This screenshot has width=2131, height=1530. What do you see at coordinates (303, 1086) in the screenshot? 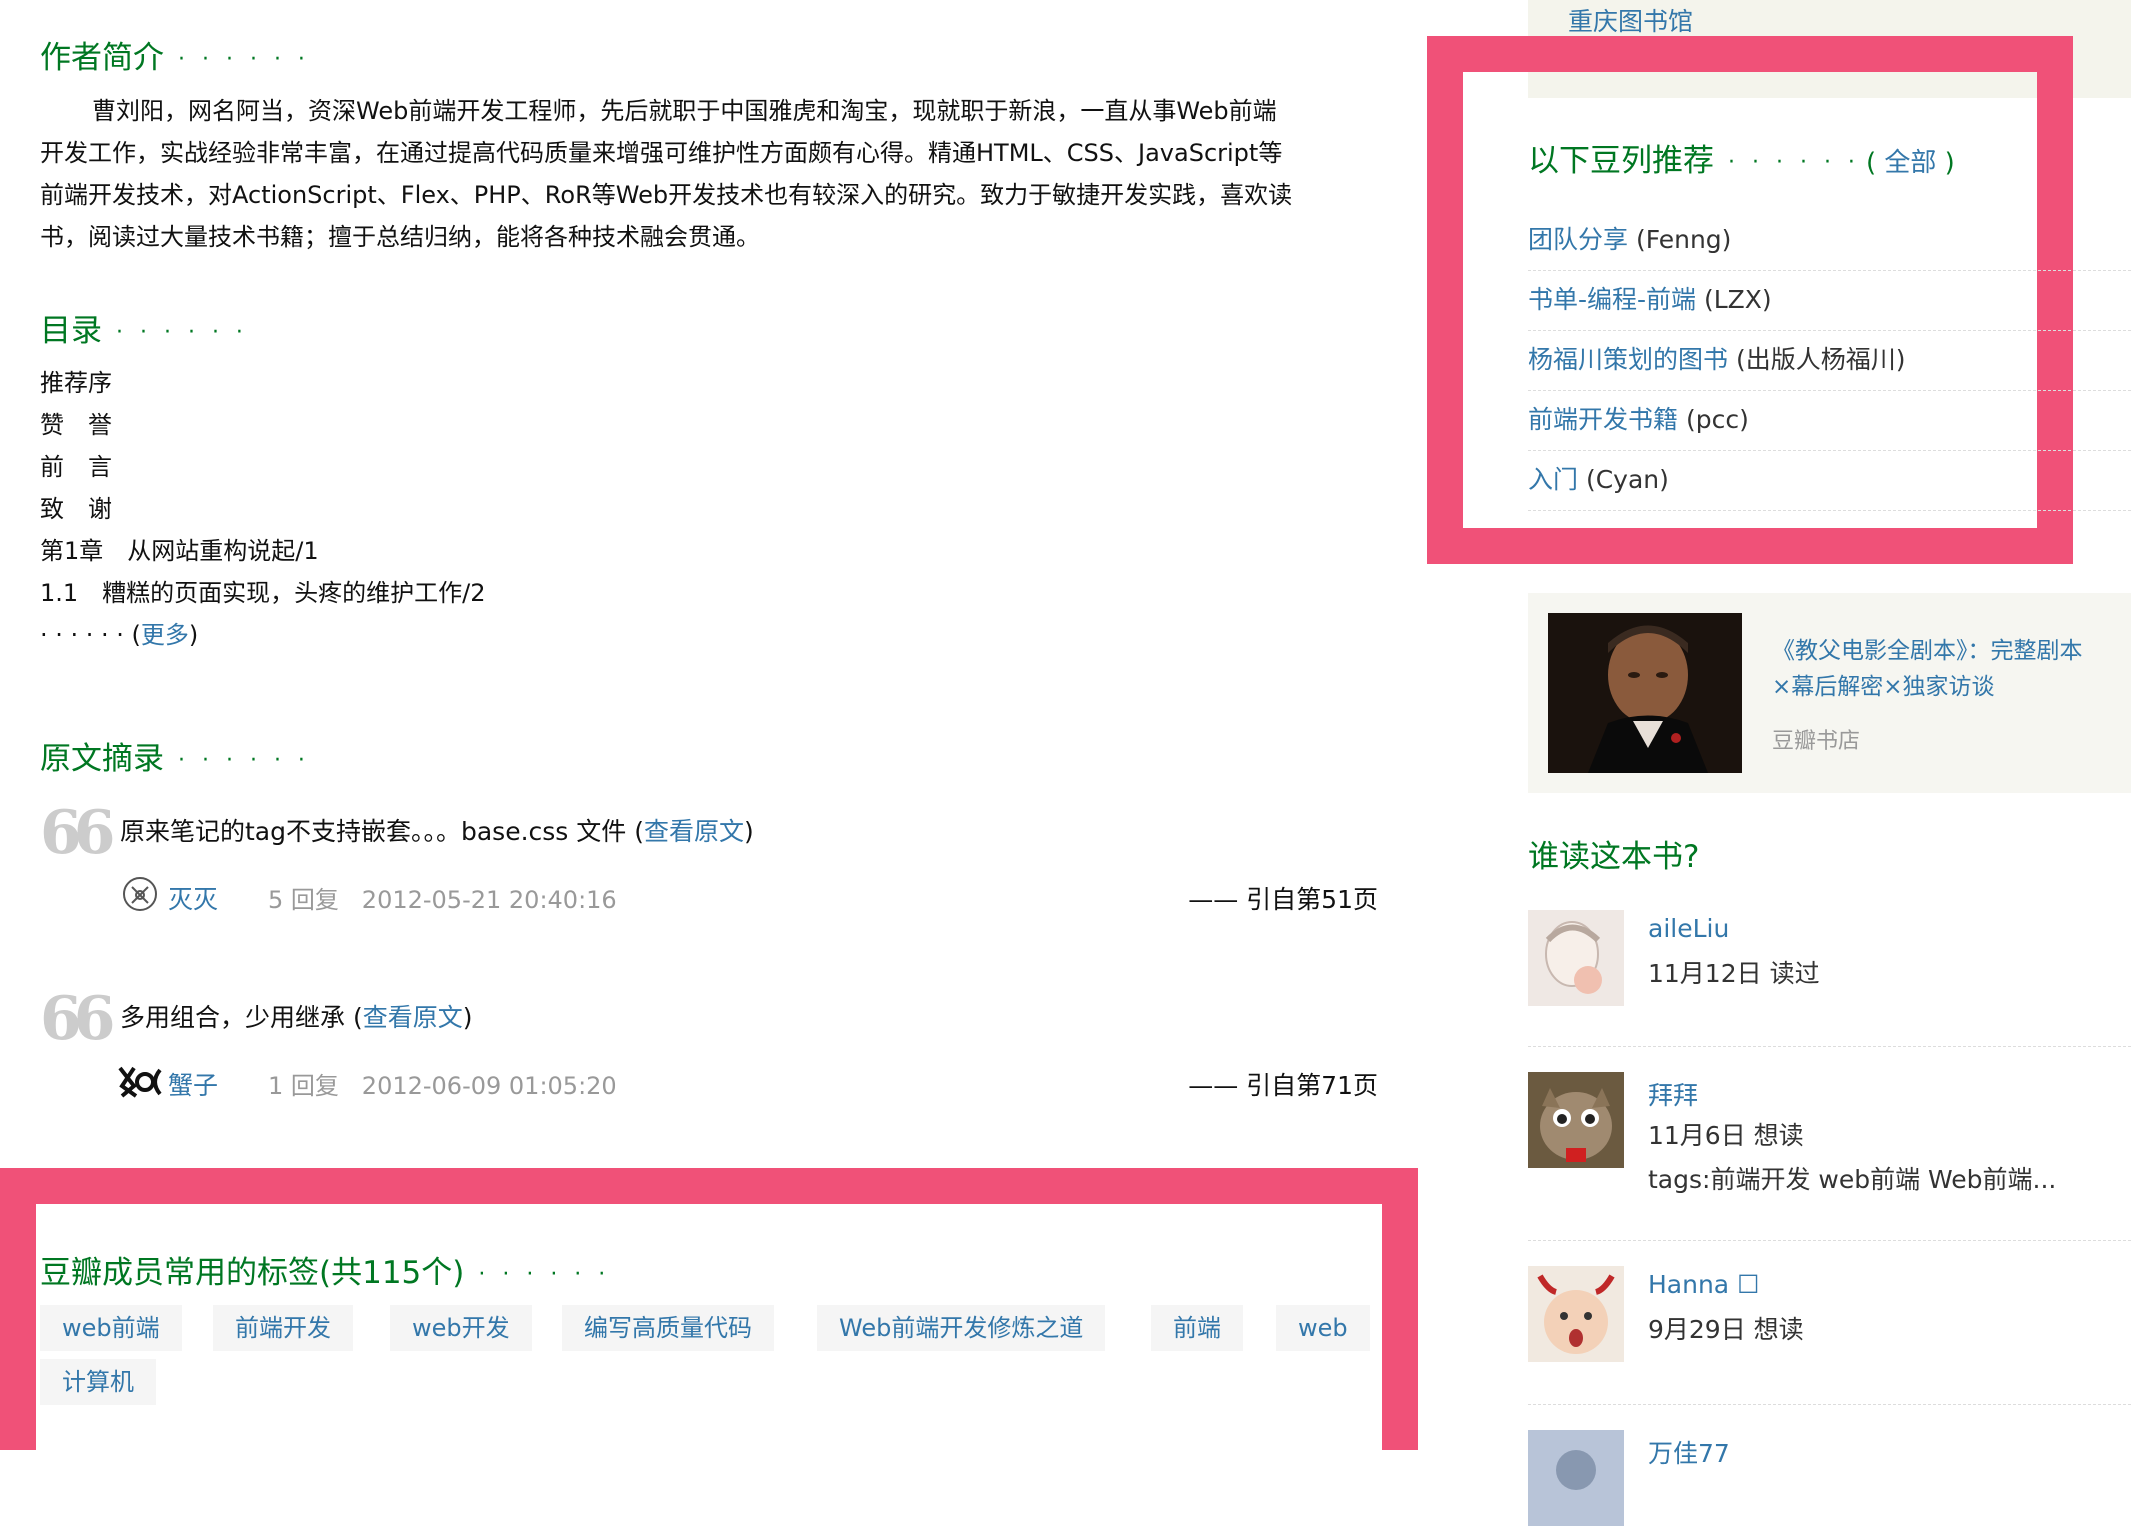
I see `reply-count: 1 回复` at bounding box center [303, 1086].